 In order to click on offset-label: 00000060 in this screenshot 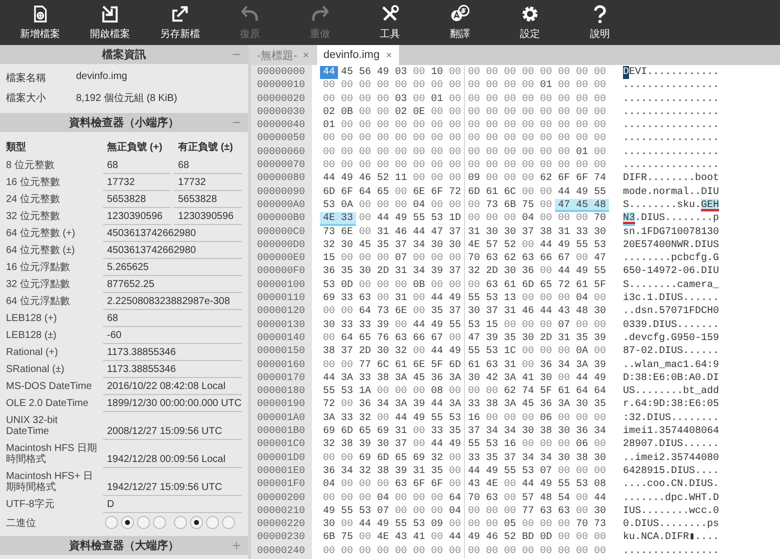, I will do `click(281, 153)`.